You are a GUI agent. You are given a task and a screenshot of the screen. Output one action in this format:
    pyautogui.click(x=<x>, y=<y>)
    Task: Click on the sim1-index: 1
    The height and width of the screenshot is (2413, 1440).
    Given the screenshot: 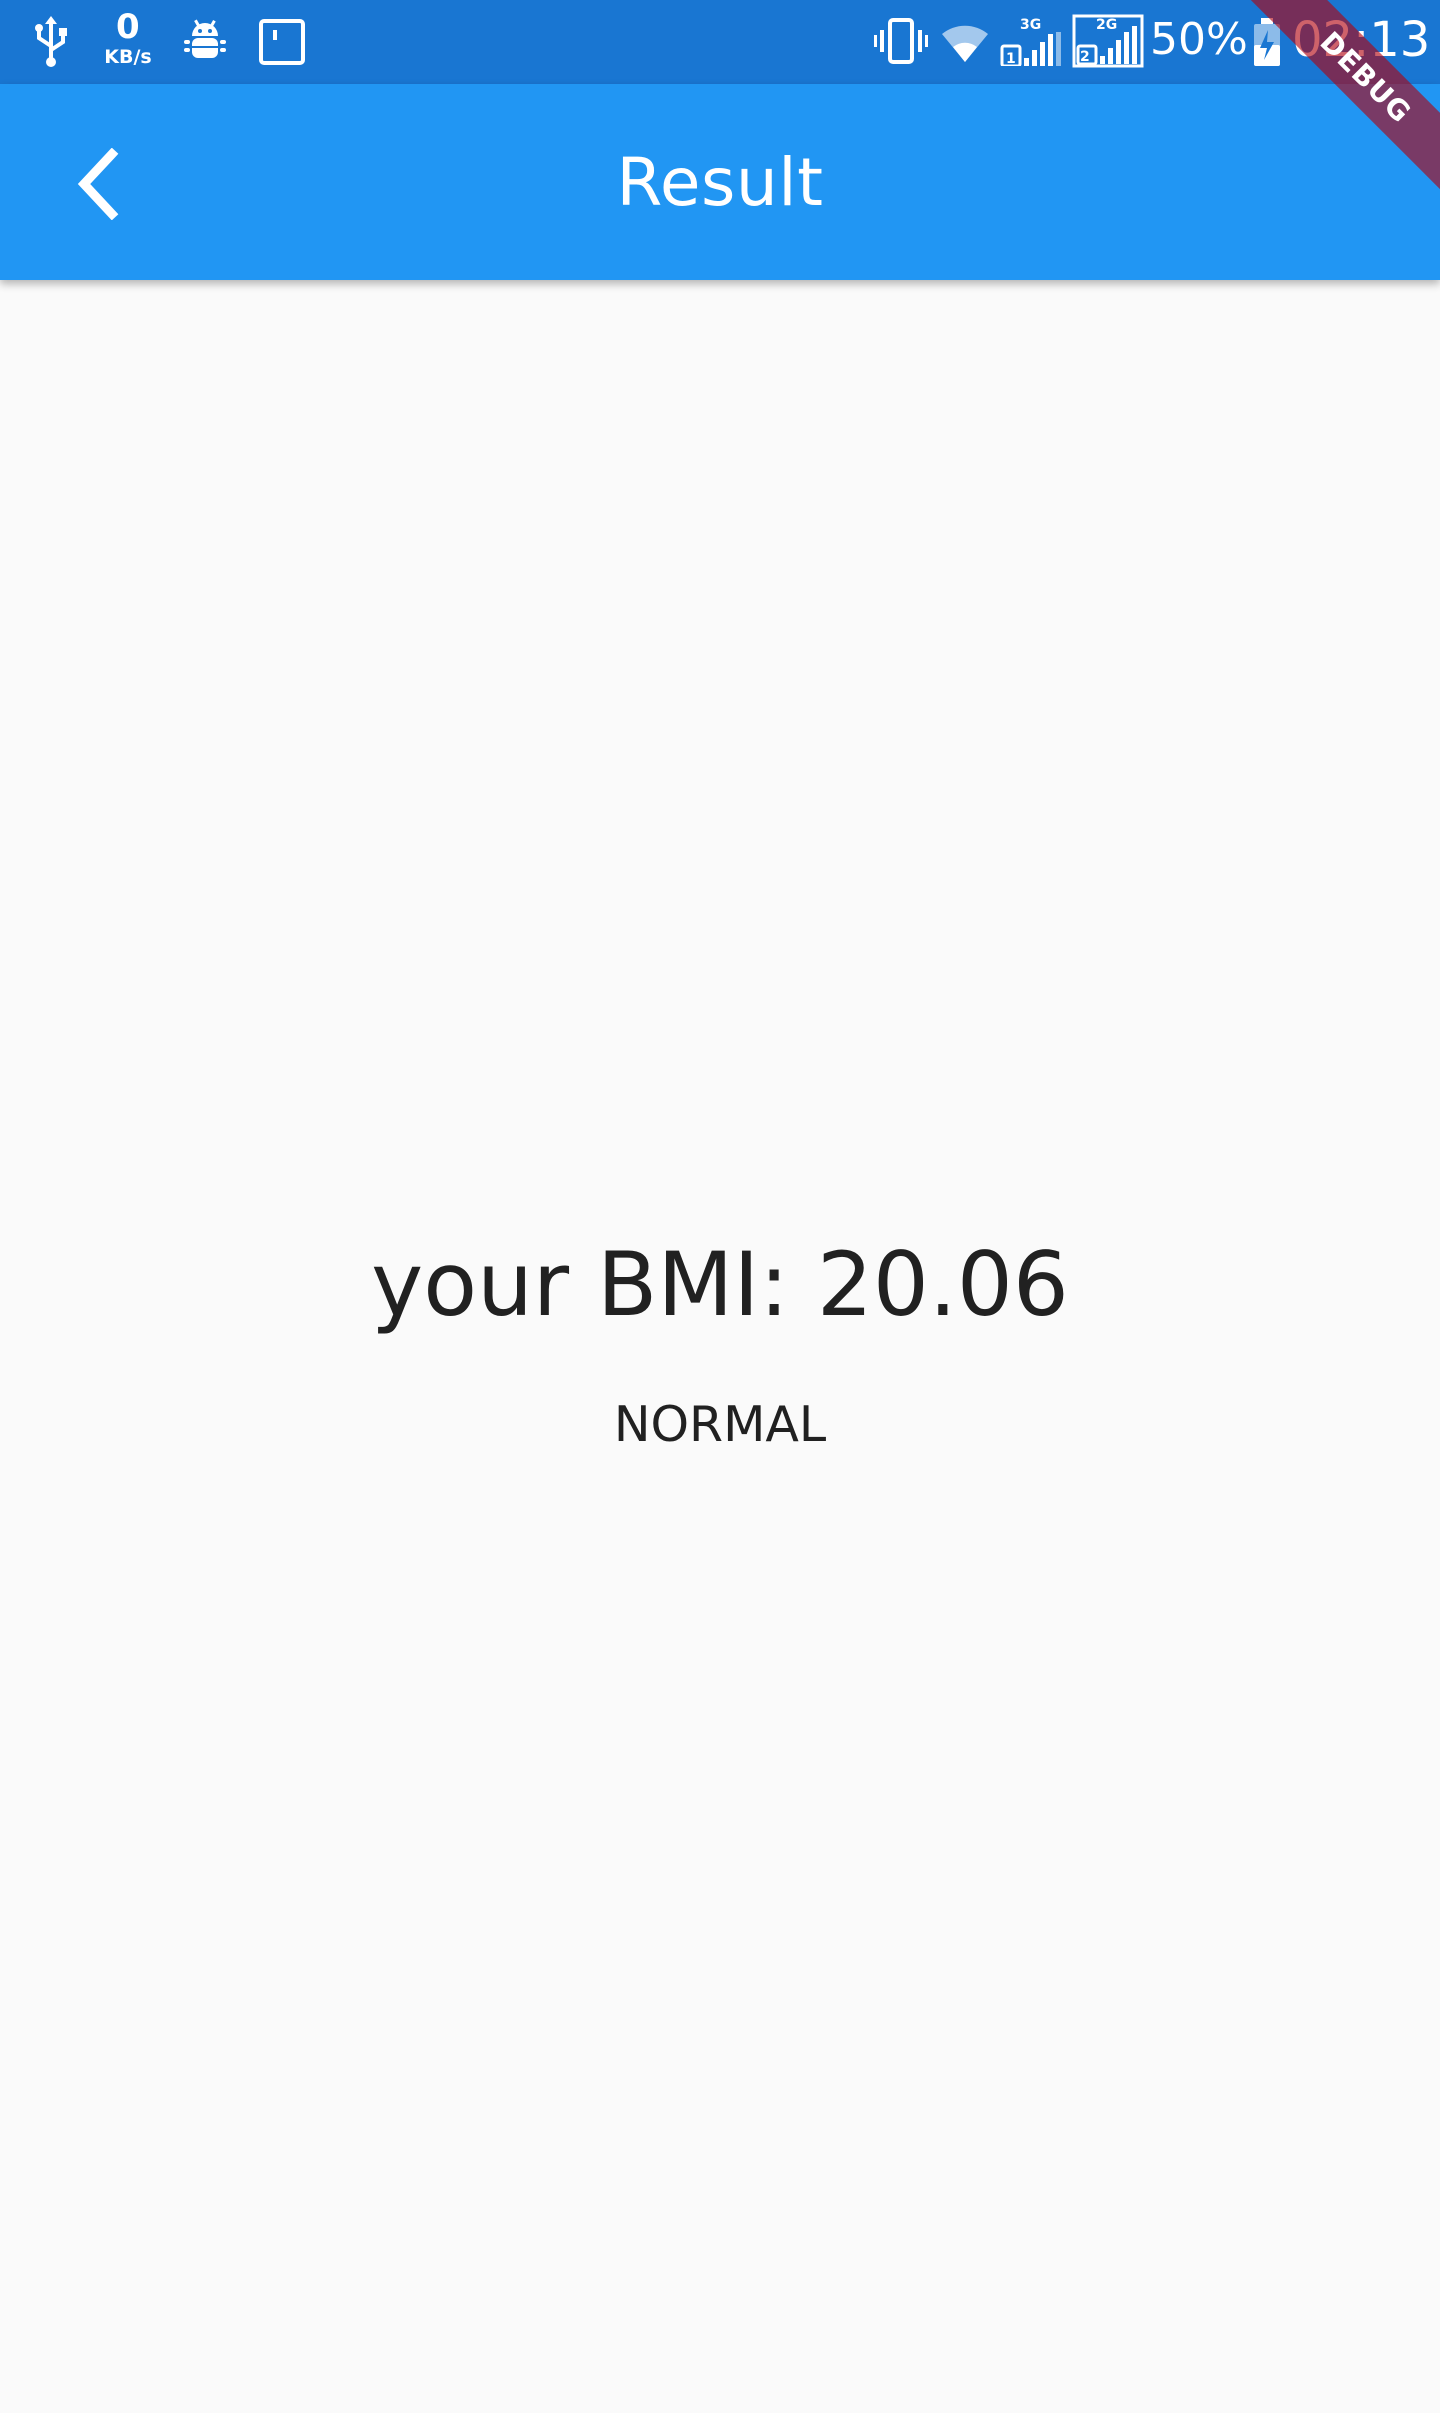 What is the action you would take?
    pyautogui.click(x=1011, y=59)
    